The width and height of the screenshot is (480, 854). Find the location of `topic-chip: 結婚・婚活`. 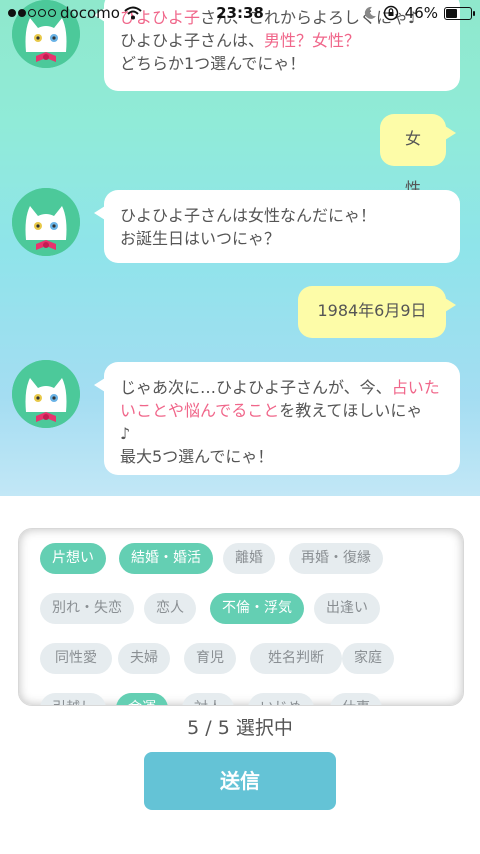

topic-chip: 結婚・婚活 is located at coordinates (166, 558).